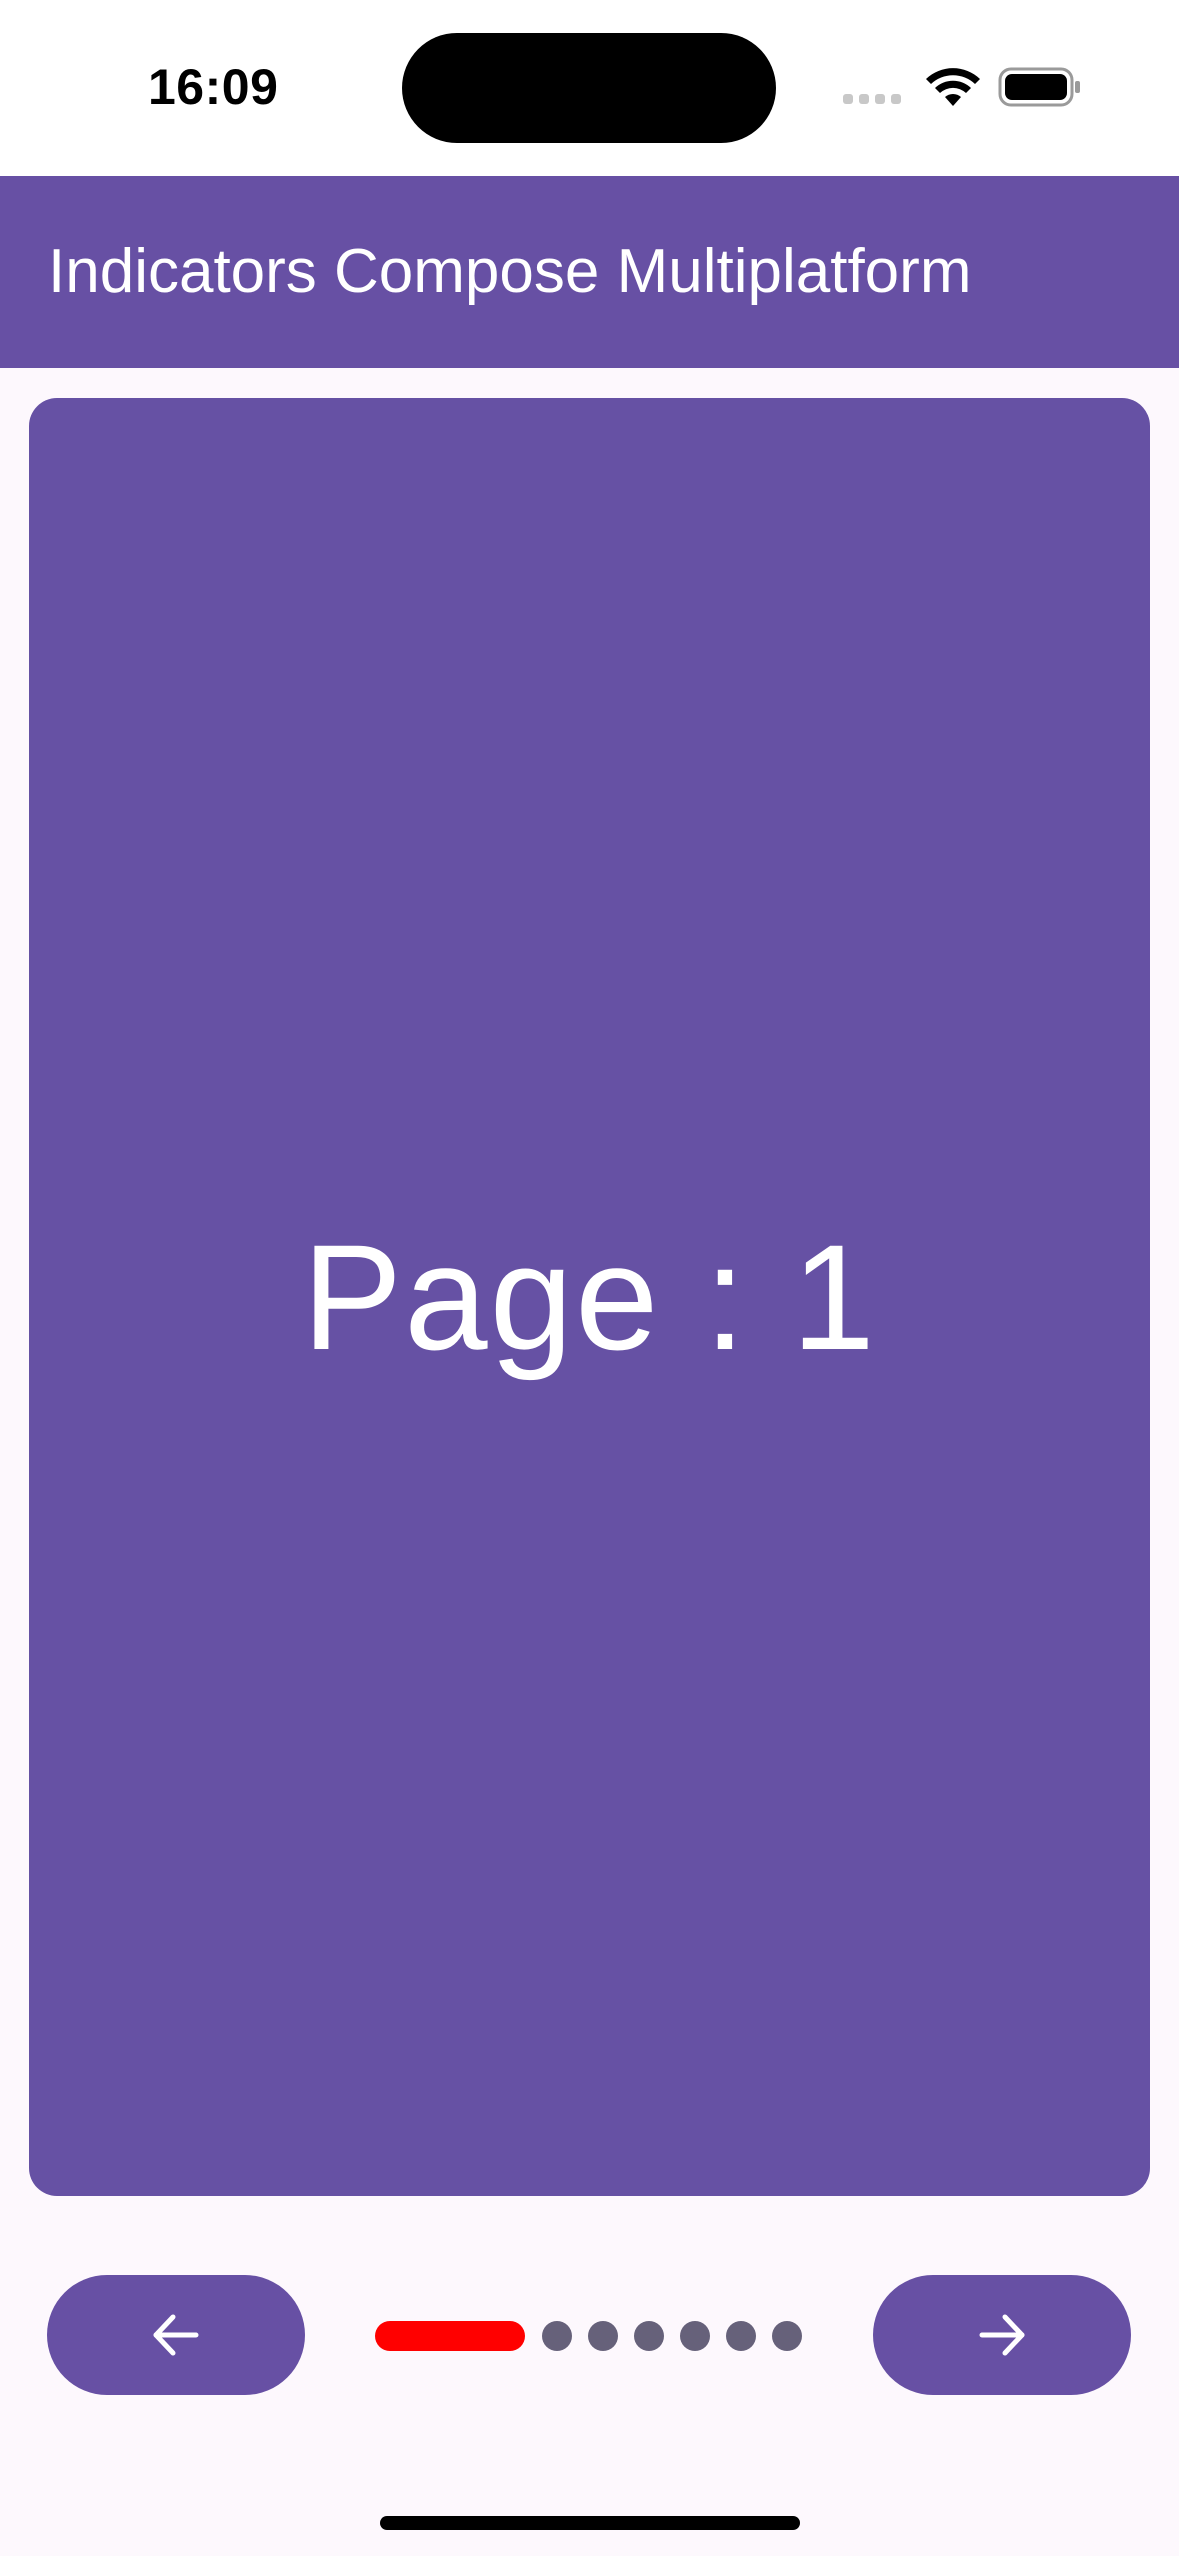 The width and height of the screenshot is (1179, 2556). Describe the element at coordinates (450, 2336) in the screenshot. I see `indicator-active` at that location.